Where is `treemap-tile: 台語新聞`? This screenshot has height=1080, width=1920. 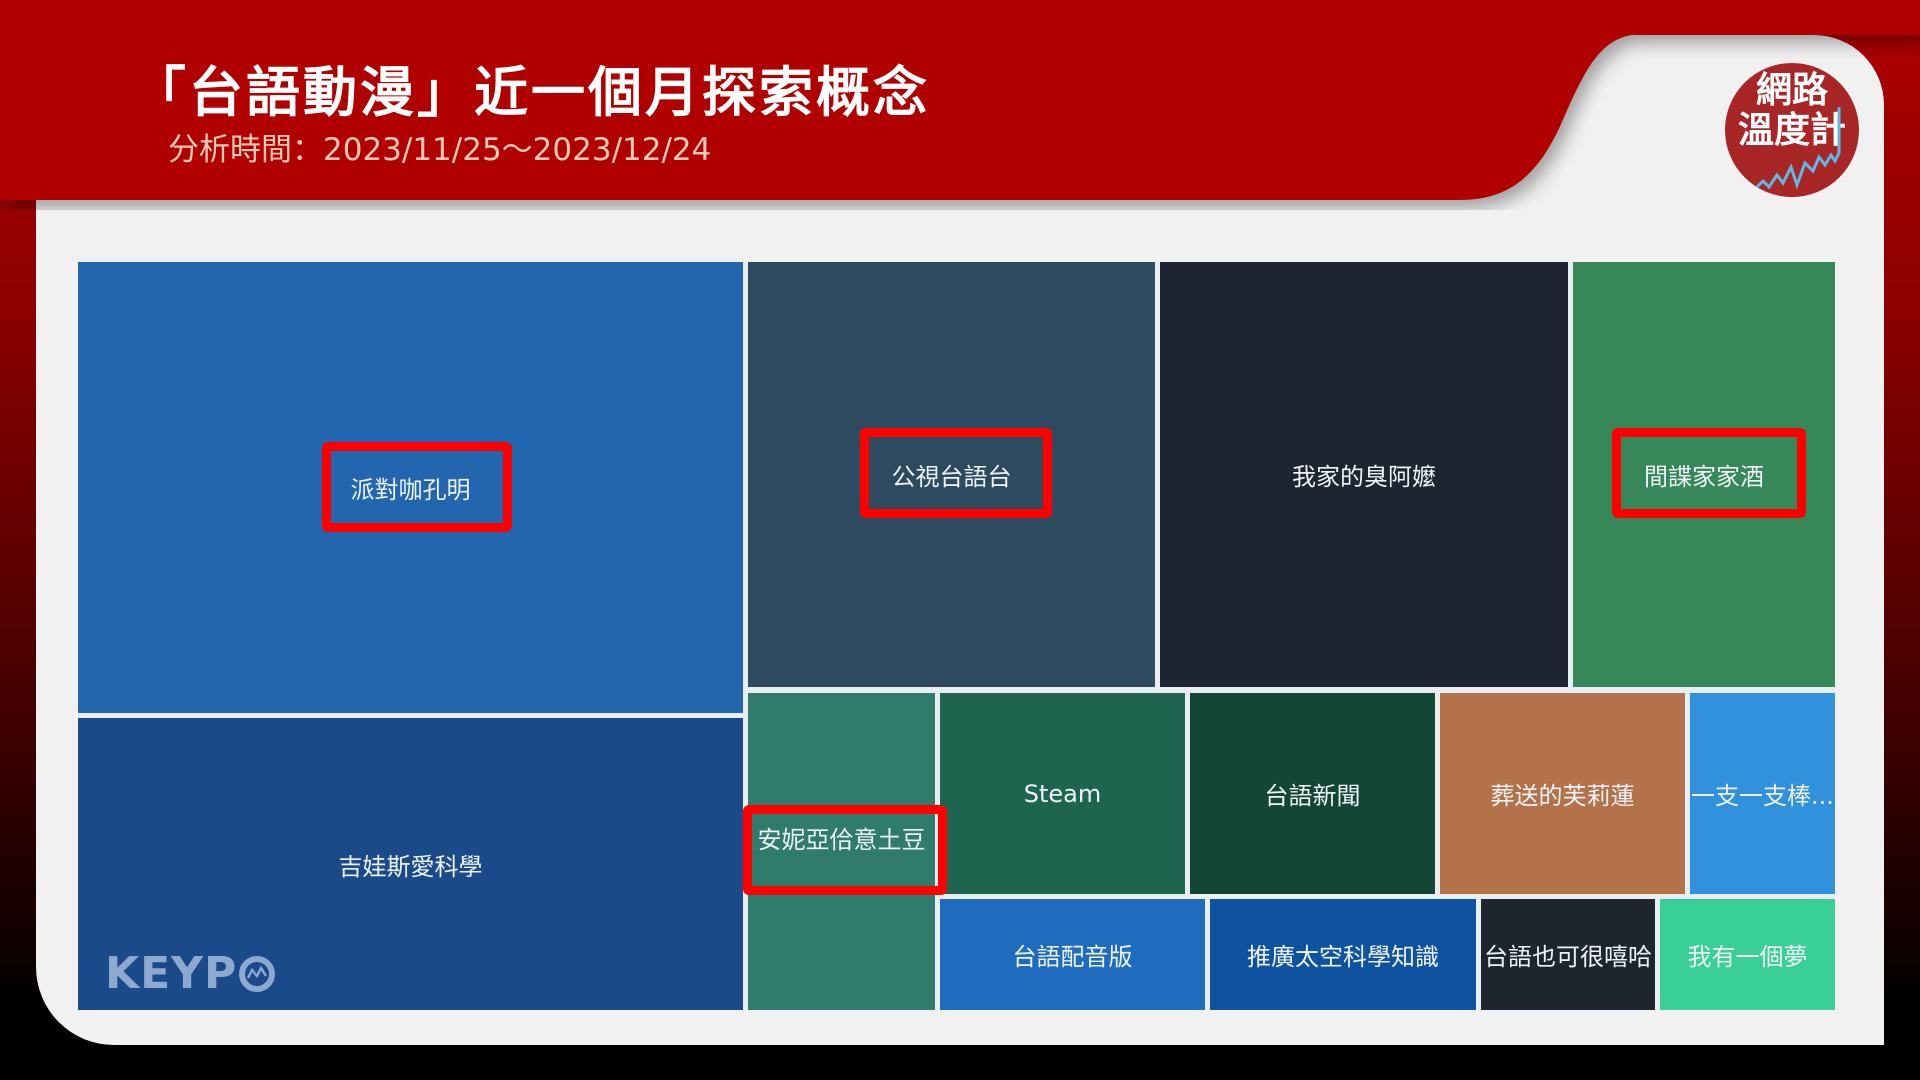
treemap-tile: 台語新聞 is located at coordinates (1312, 793).